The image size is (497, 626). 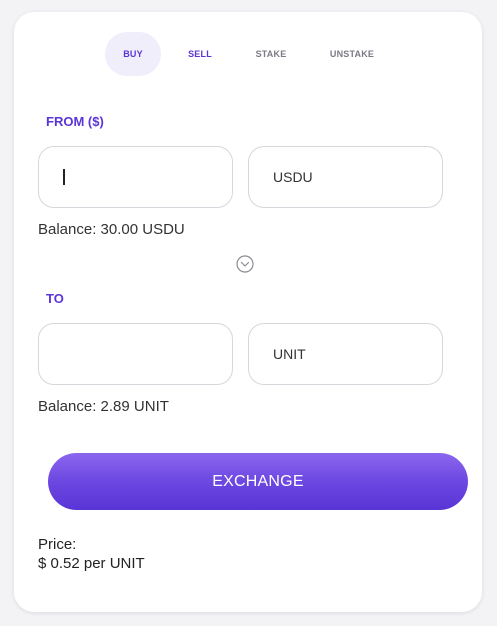 I want to click on tab-stake: STAKE, so click(x=271, y=54).